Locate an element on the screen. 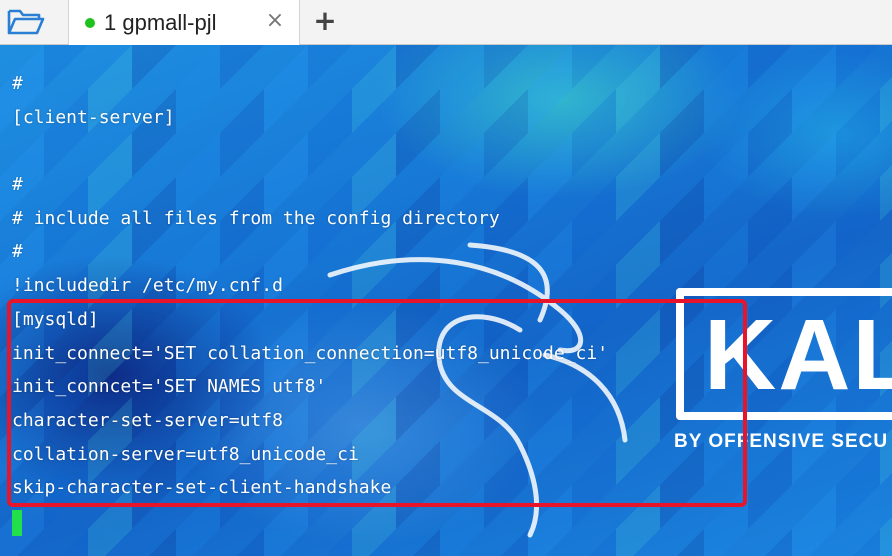 The height and width of the screenshot is (556, 892). tab-session: 1 gpmall-pjl × is located at coordinates (184, 22).